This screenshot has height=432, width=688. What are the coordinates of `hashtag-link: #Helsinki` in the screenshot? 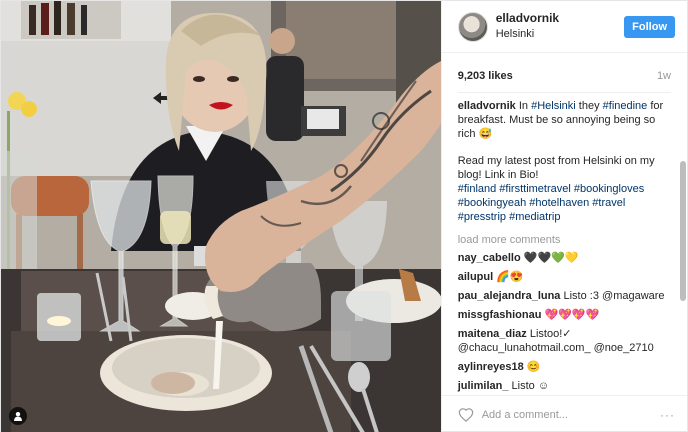 It's located at (553, 106).